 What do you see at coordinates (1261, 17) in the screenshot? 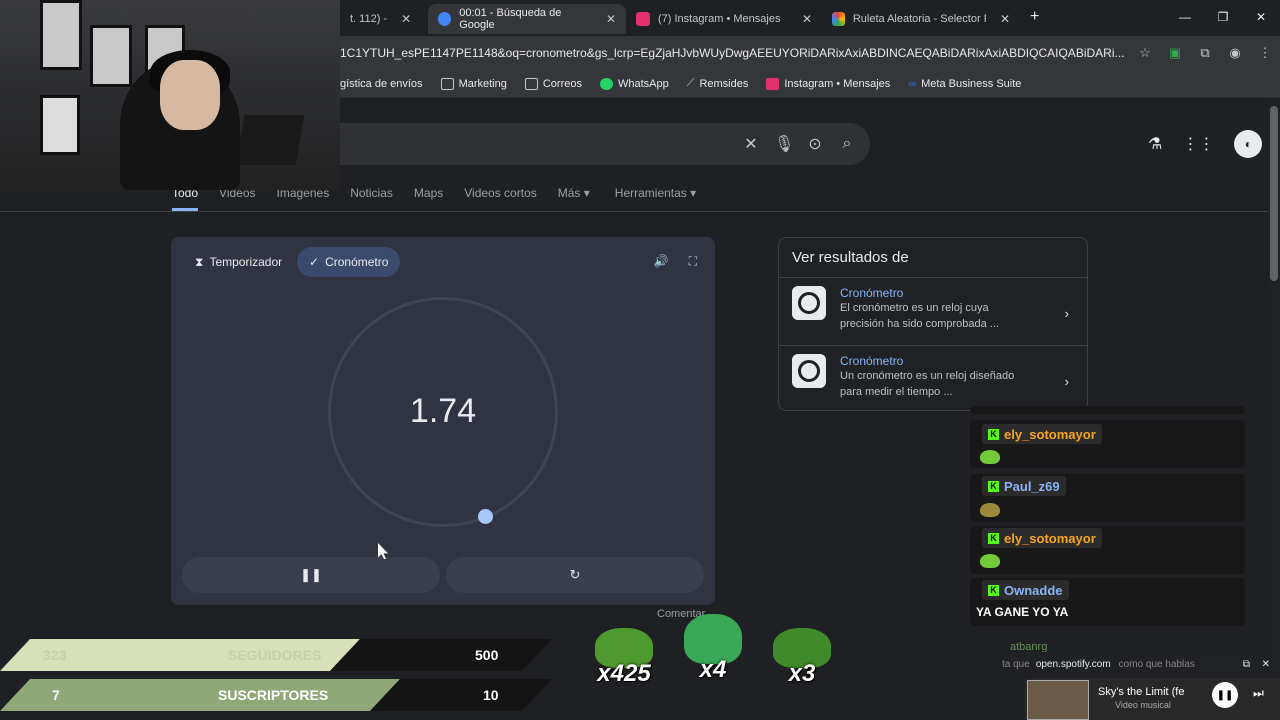
I see `close-window-icon: ✕` at bounding box center [1261, 17].